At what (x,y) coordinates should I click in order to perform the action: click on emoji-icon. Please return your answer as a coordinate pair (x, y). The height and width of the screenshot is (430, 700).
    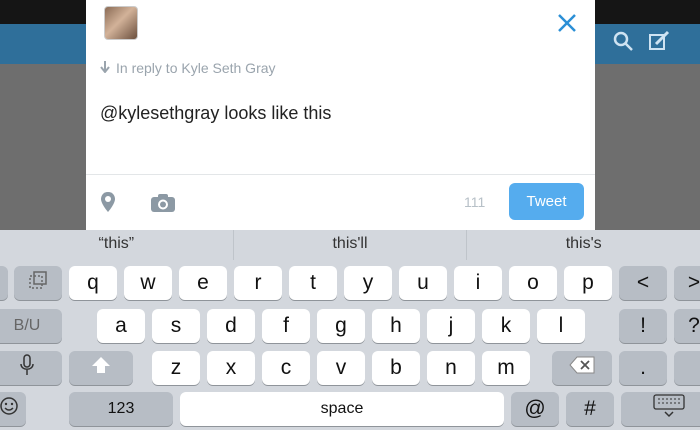
    Looking at the image, I should click on (9, 409).